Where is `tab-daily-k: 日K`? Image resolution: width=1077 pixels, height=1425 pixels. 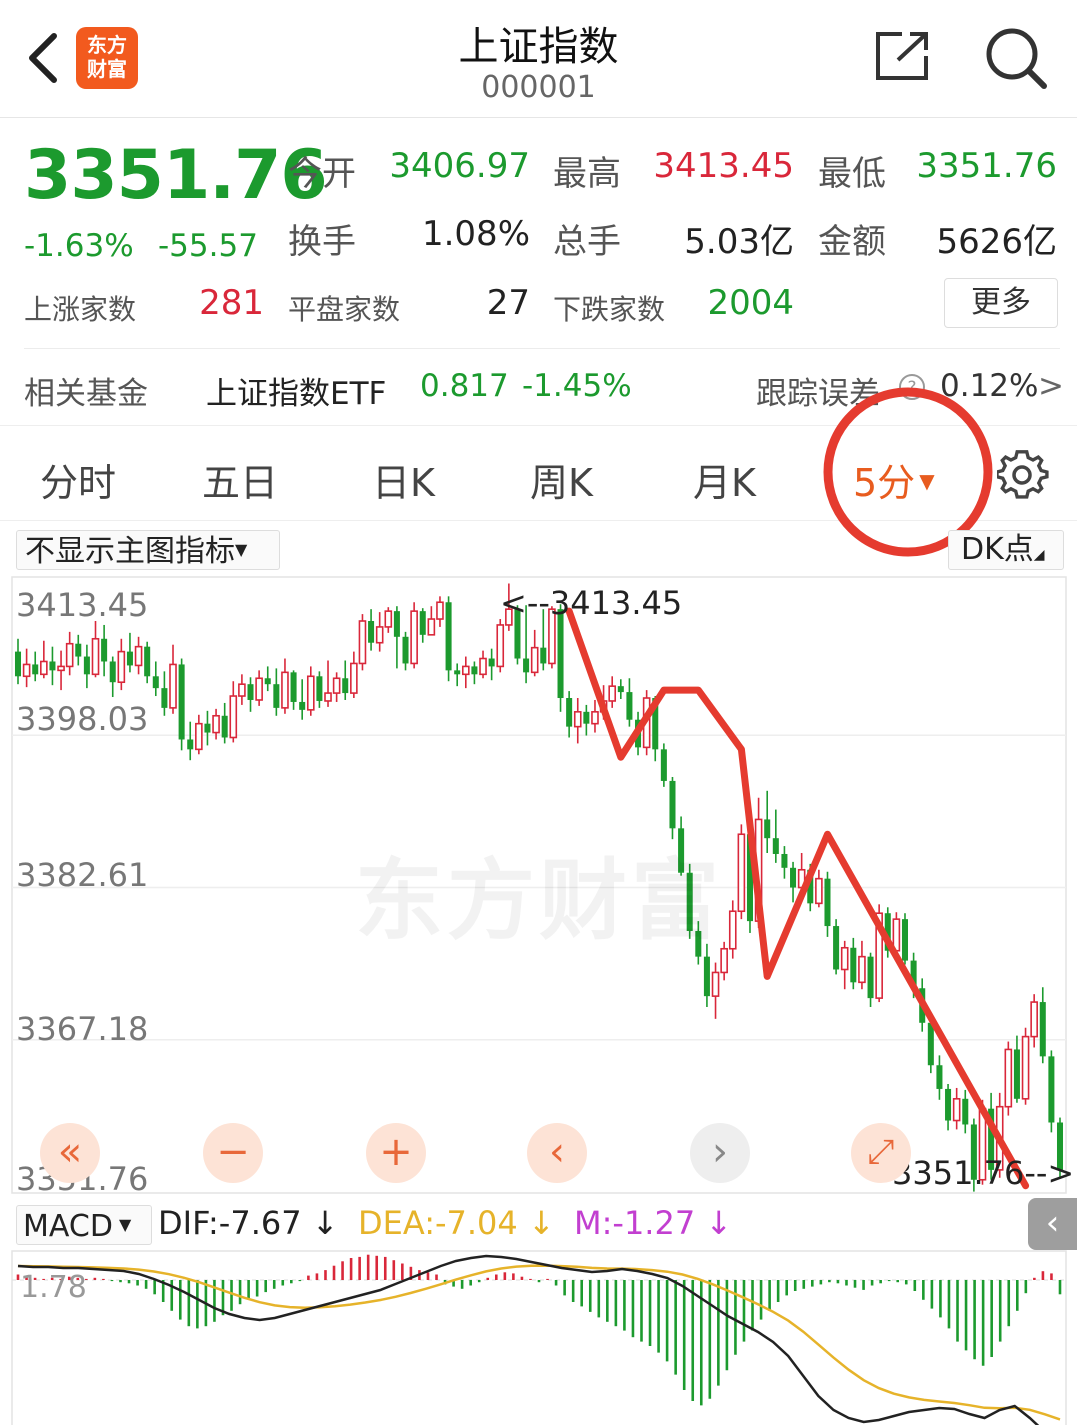 tab-daily-k: 日K is located at coordinates (403, 479).